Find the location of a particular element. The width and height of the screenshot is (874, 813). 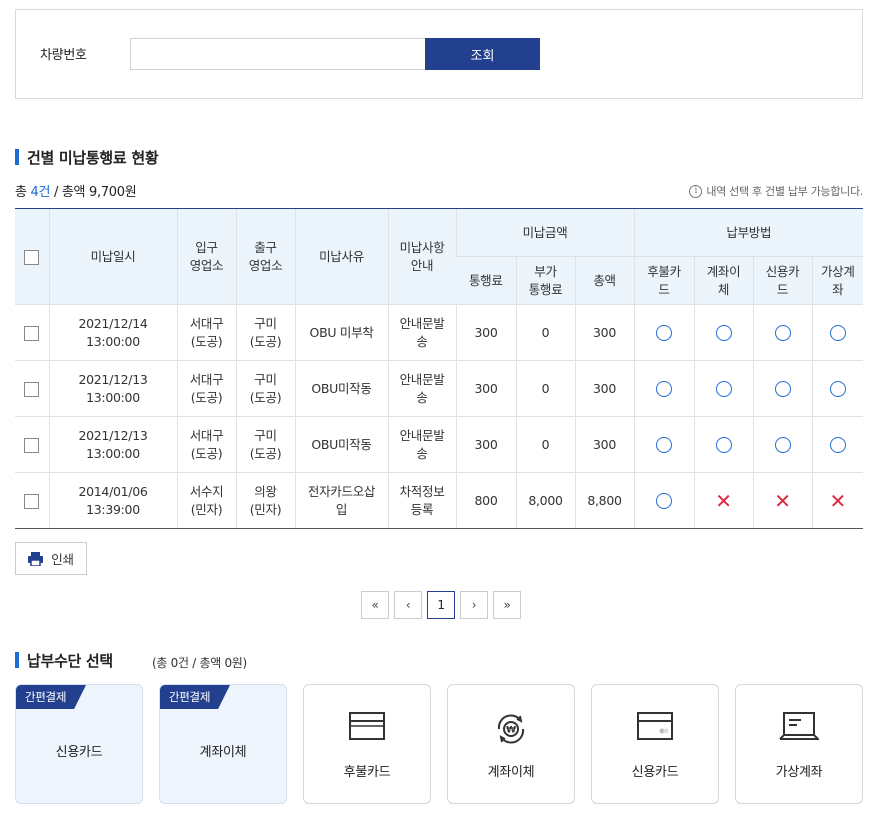

last-page-button: » is located at coordinates (507, 605).